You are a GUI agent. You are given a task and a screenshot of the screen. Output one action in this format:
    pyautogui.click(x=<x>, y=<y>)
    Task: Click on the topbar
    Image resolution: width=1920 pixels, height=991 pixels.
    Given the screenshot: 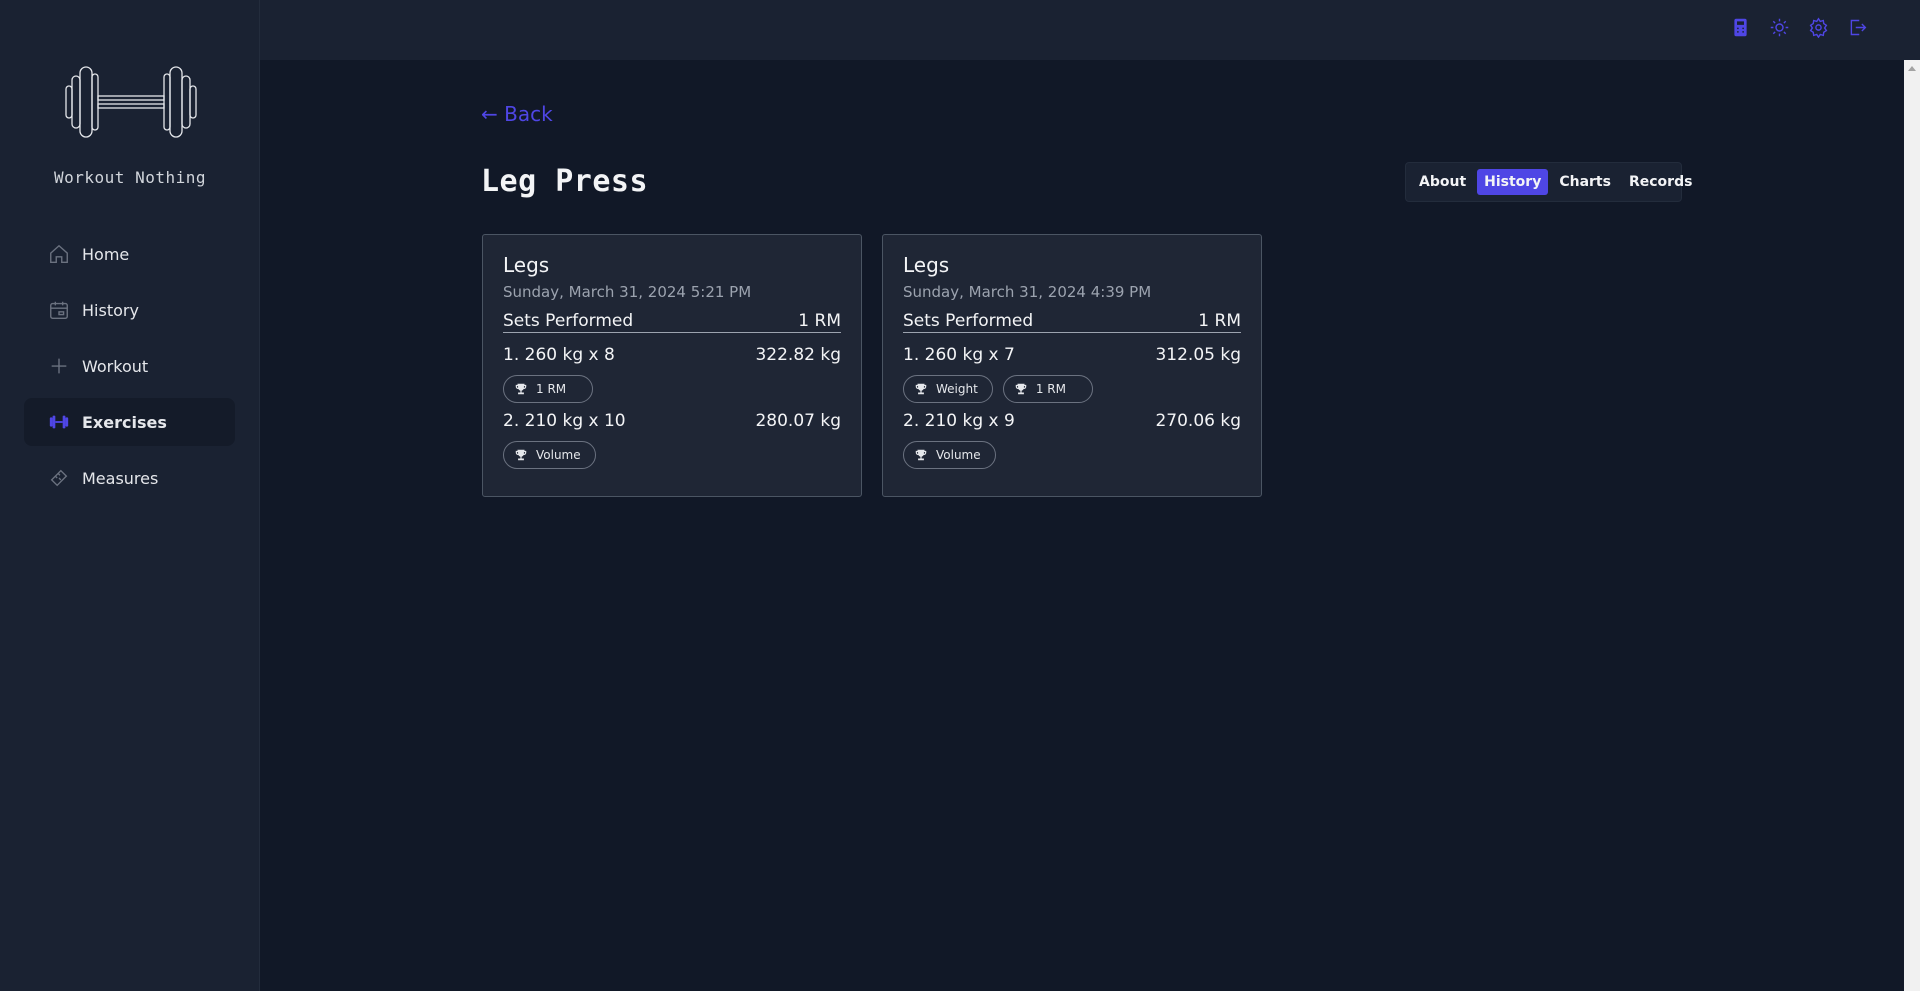 What is the action you would take?
    pyautogui.click(x=1090, y=30)
    